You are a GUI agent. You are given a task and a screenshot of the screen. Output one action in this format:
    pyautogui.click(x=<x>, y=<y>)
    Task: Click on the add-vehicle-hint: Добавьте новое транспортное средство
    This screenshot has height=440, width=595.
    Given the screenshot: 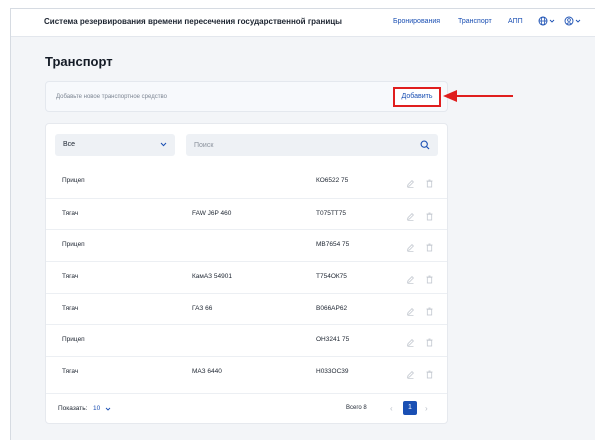 What is the action you would take?
    pyautogui.click(x=111, y=97)
    